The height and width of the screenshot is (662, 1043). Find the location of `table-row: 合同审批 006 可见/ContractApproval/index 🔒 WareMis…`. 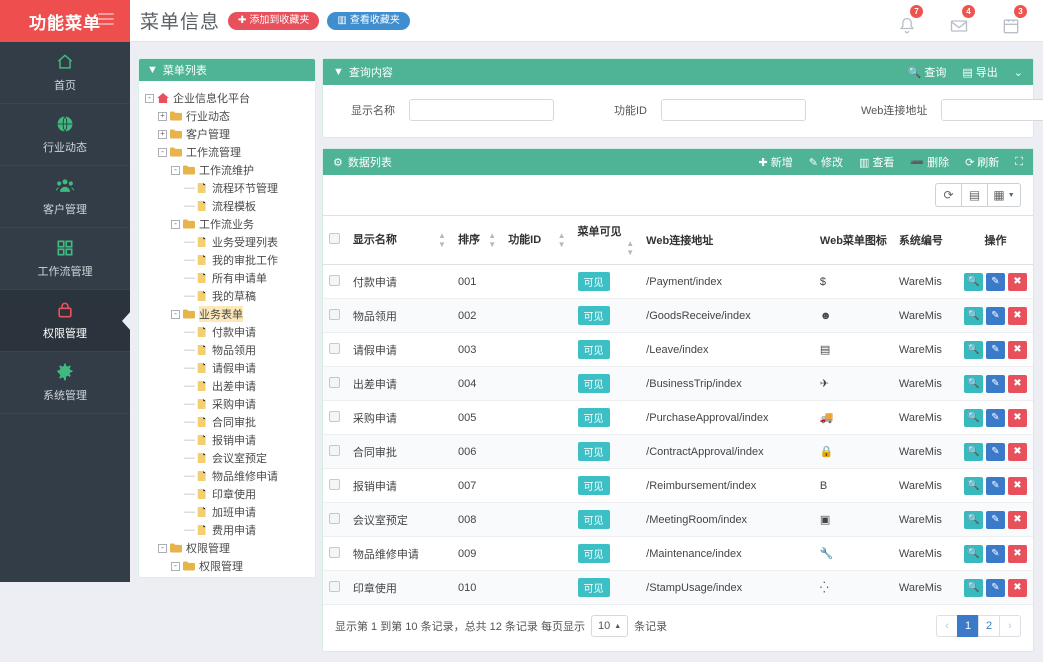

table-row: 合同审批 006 可见/ContractApproval/index 🔒 WareMis… is located at coordinates (678, 451).